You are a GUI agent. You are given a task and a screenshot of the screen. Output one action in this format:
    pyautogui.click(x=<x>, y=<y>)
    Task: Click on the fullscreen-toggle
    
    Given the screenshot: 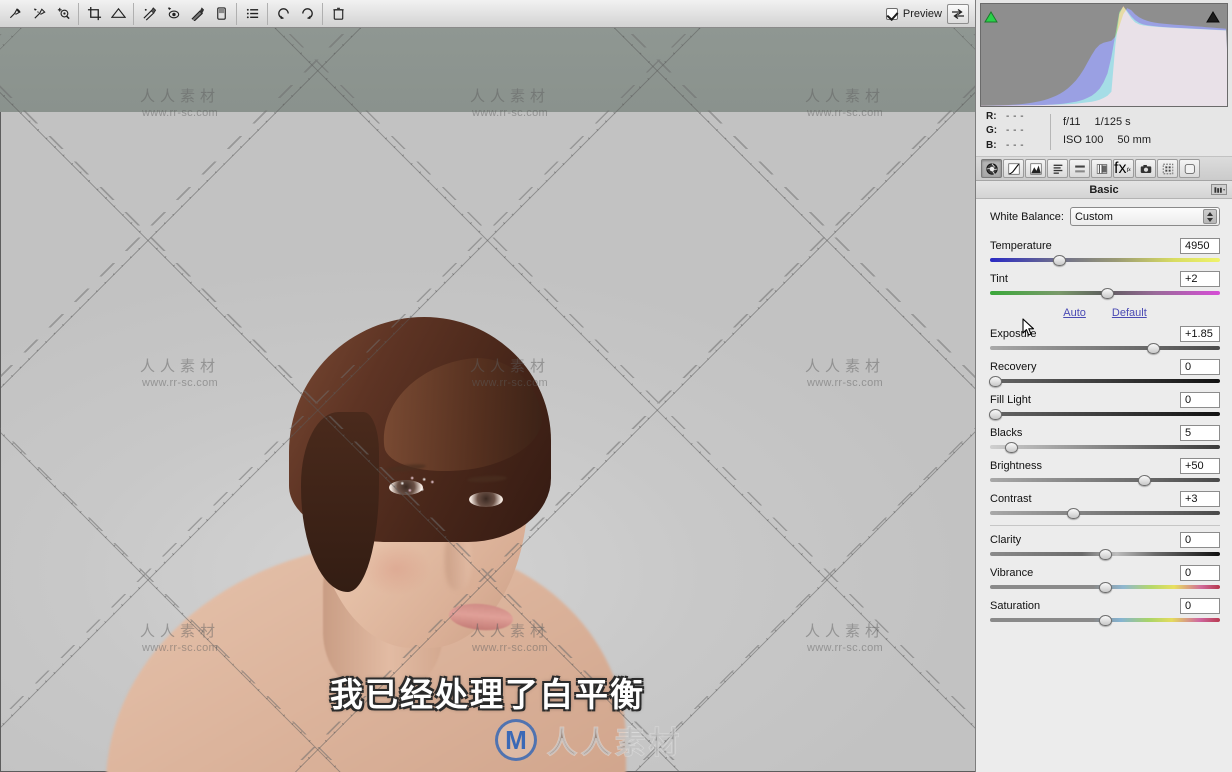 What is the action you would take?
    pyautogui.click(x=958, y=13)
    